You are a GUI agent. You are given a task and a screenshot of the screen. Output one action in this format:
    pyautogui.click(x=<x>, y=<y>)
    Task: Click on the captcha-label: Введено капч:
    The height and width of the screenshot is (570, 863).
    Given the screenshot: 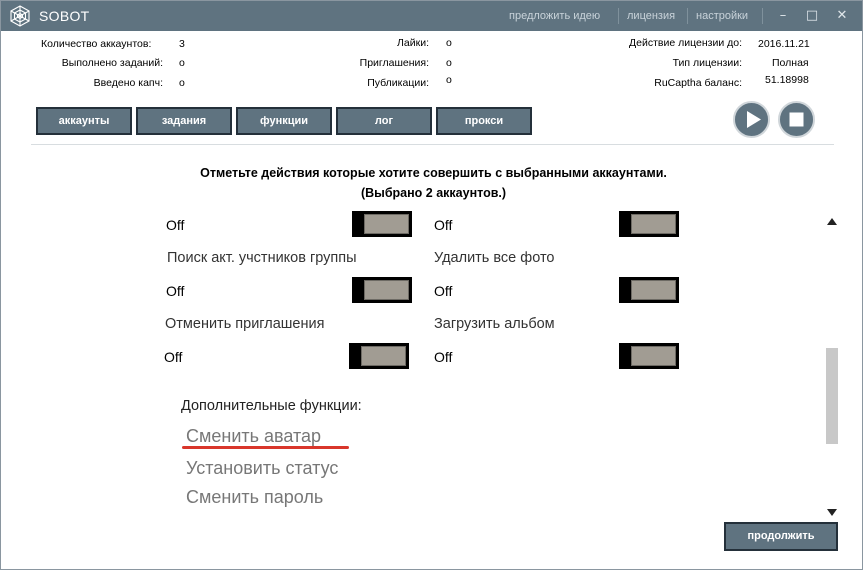 What is the action you would take?
    pyautogui.click(x=128, y=83)
    